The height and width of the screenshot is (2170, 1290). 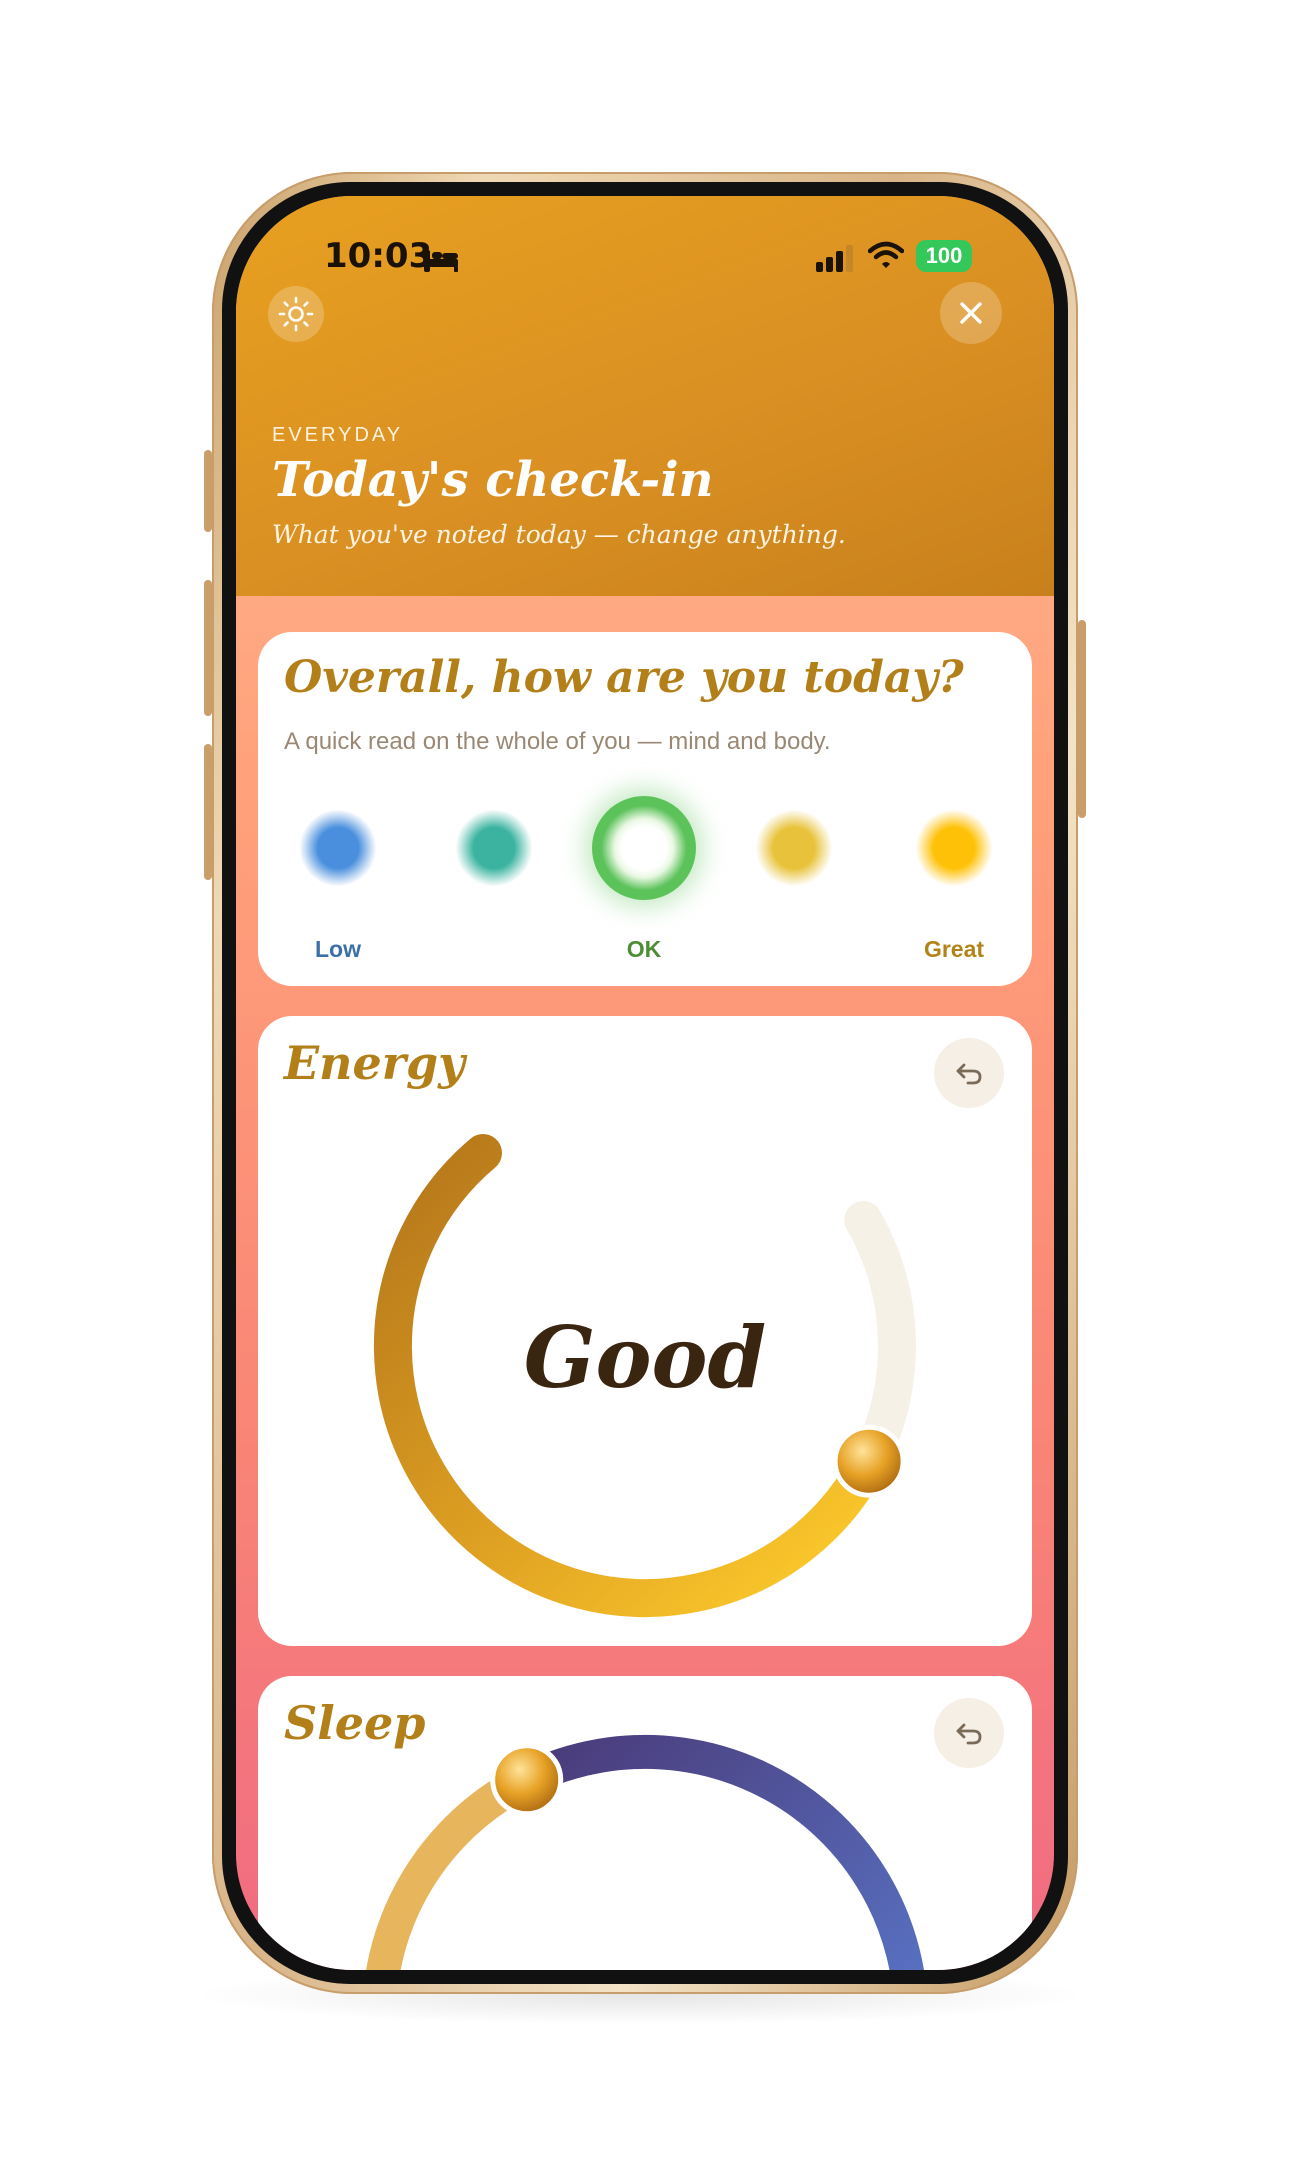 What do you see at coordinates (954, 848) in the screenshot?
I see `mood-option-great` at bounding box center [954, 848].